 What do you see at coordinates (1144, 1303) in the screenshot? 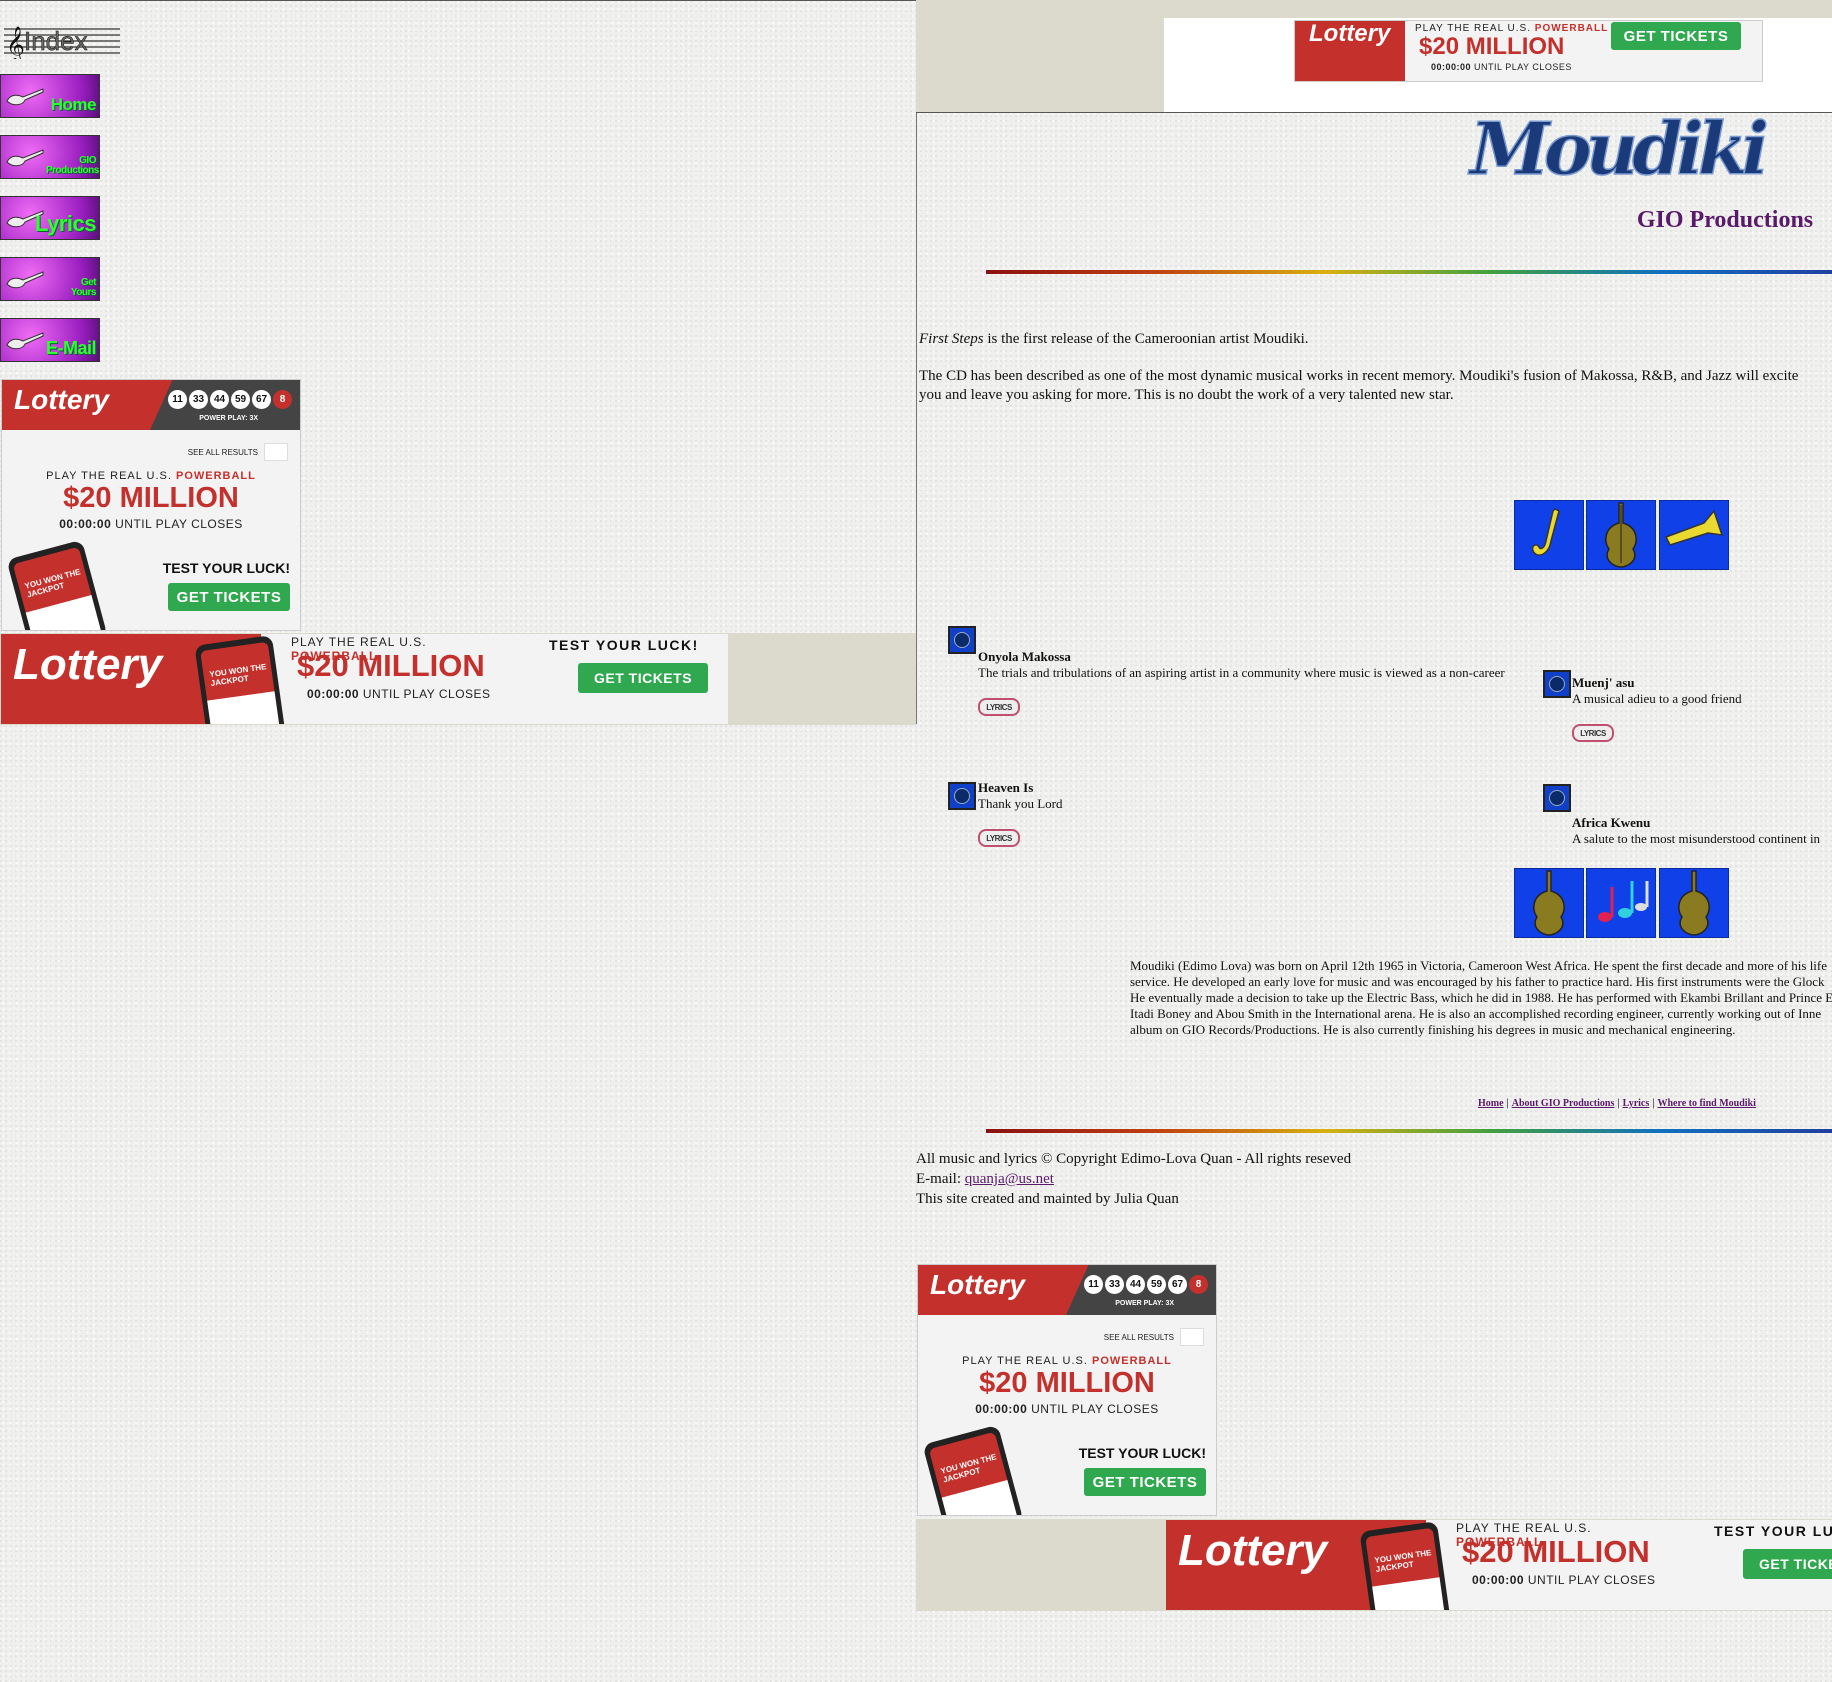
I see `power-play: POWER PLAY: 3X` at bounding box center [1144, 1303].